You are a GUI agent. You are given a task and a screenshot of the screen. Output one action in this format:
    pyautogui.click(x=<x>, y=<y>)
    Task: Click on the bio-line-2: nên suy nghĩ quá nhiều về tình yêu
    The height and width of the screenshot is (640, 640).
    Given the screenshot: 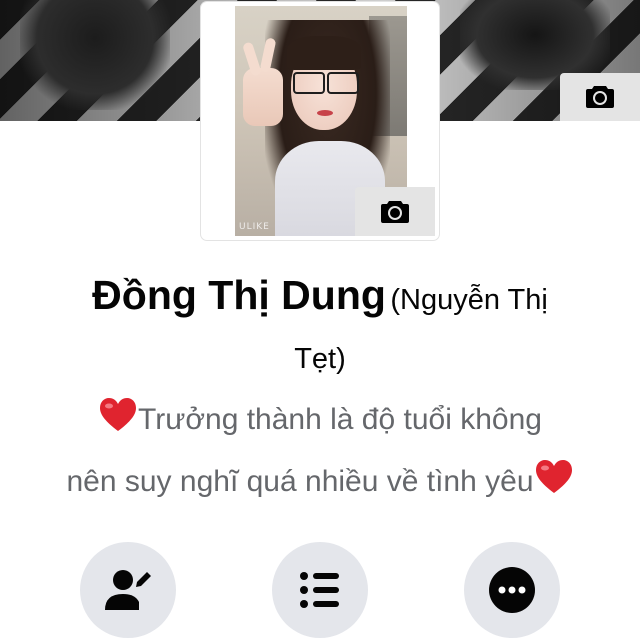 What is the action you would take?
    pyautogui.click(x=300, y=481)
    